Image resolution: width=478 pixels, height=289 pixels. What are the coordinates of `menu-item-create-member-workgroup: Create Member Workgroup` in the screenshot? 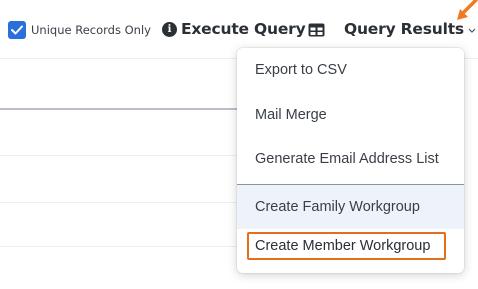 It's located at (346, 246).